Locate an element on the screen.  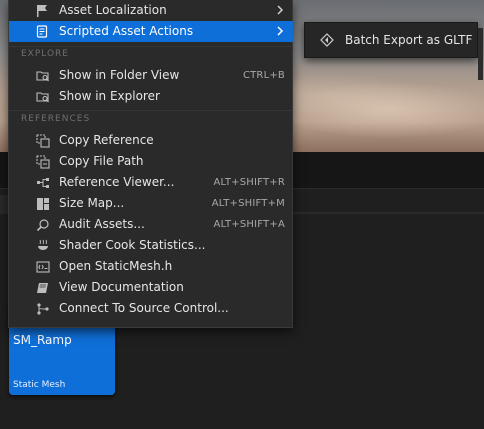
menu-item-open-header-file: Open StaticMesh.h is located at coordinates (151, 266).